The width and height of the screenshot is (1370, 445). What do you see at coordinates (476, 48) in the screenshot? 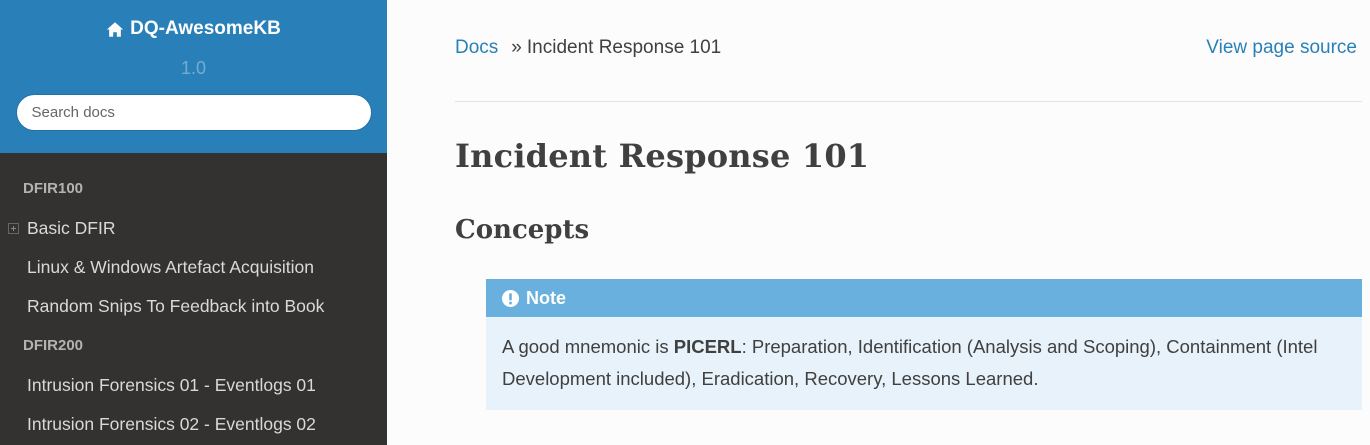
I see `breadcrumb-docs-link: Docs` at bounding box center [476, 48].